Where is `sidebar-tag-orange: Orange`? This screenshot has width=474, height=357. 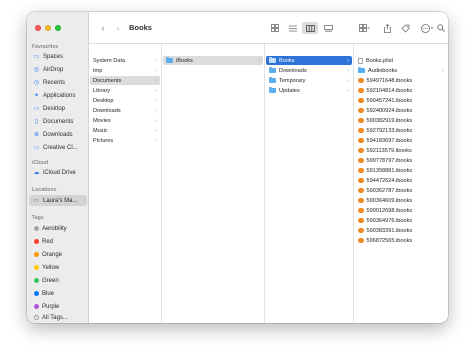 sidebar-tag-orange: Orange is located at coordinates (58, 254).